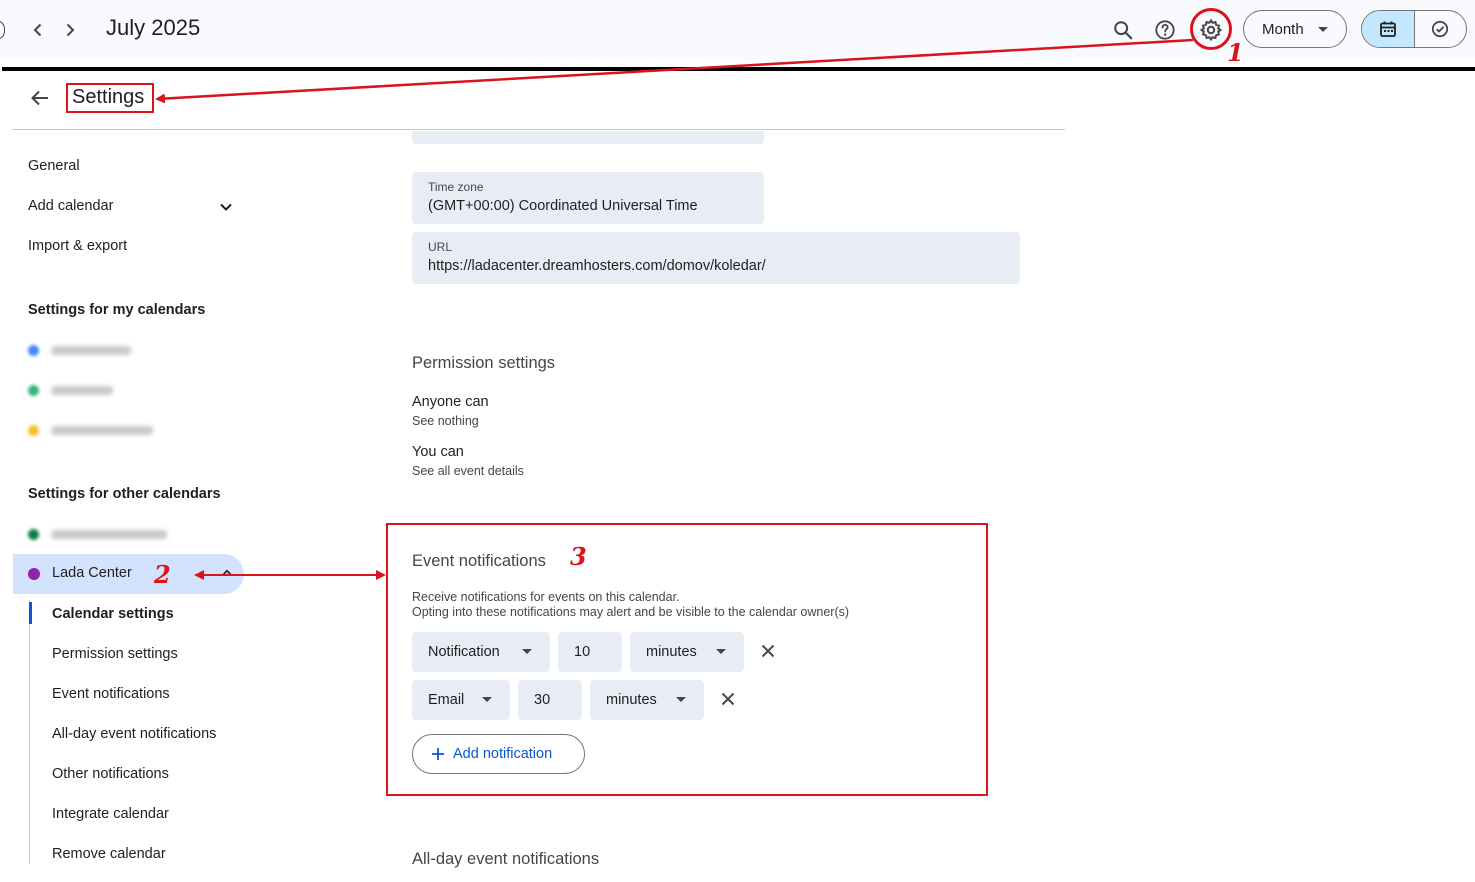 The height and width of the screenshot is (882, 1475). What do you see at coordinates (162, 574) in the screenshot?
I see `annotation-number-2: 2` at bounding box center [162, 574].